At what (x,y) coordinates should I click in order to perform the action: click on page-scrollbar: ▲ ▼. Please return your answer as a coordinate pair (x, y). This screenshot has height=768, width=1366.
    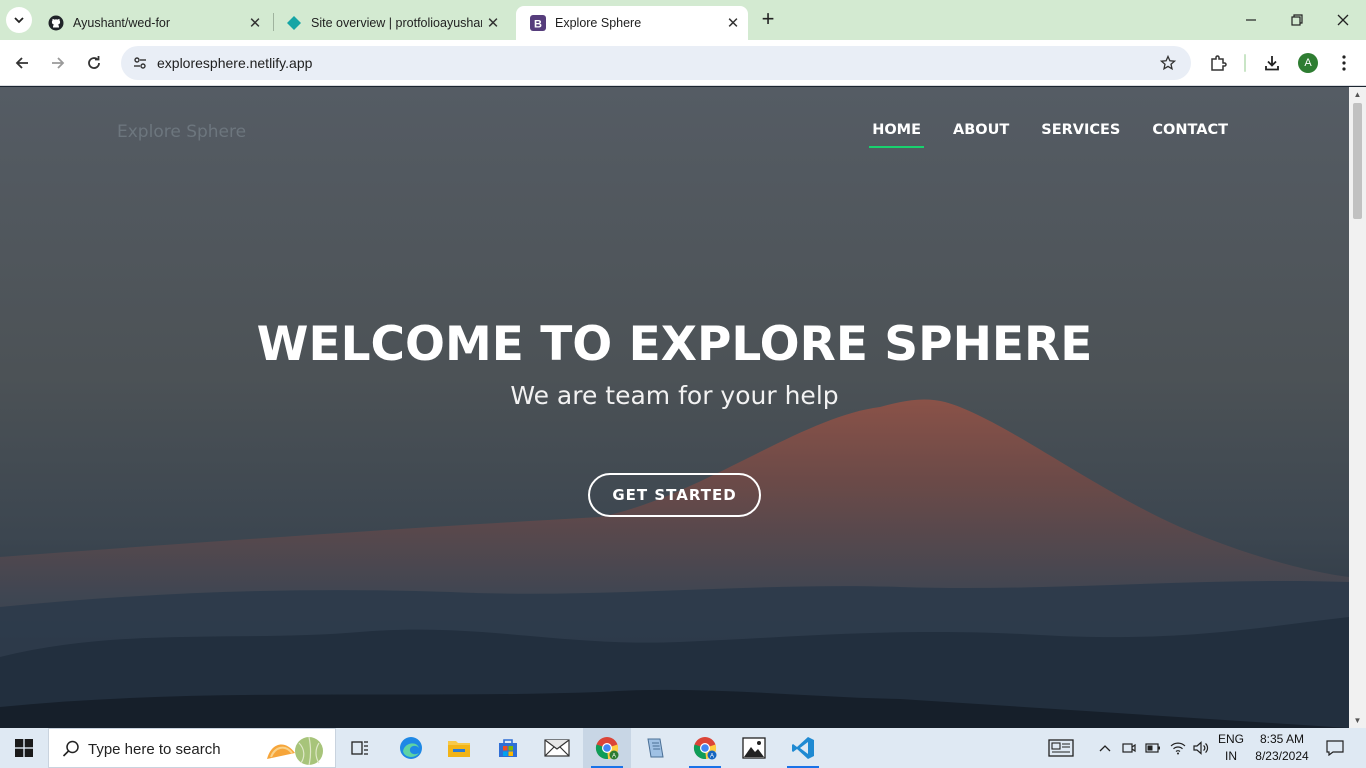
    Looking at the image, I should click on (1357, 407).